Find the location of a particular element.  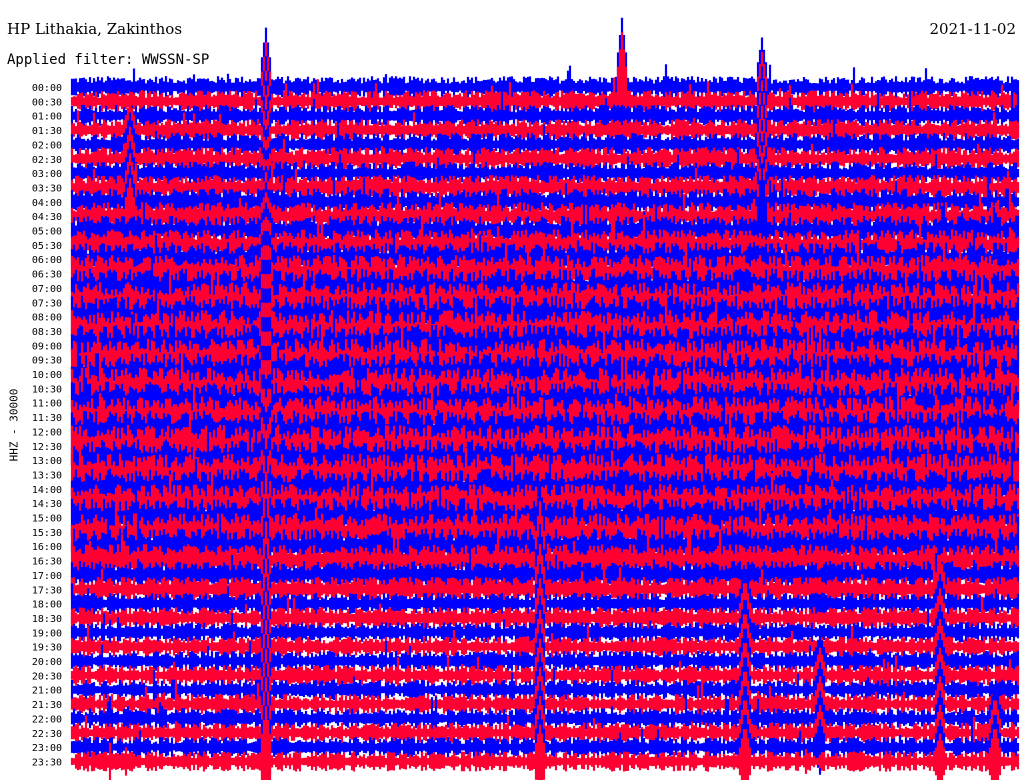

time-label-0900: 09:00 is located at coordinates (47, 346).